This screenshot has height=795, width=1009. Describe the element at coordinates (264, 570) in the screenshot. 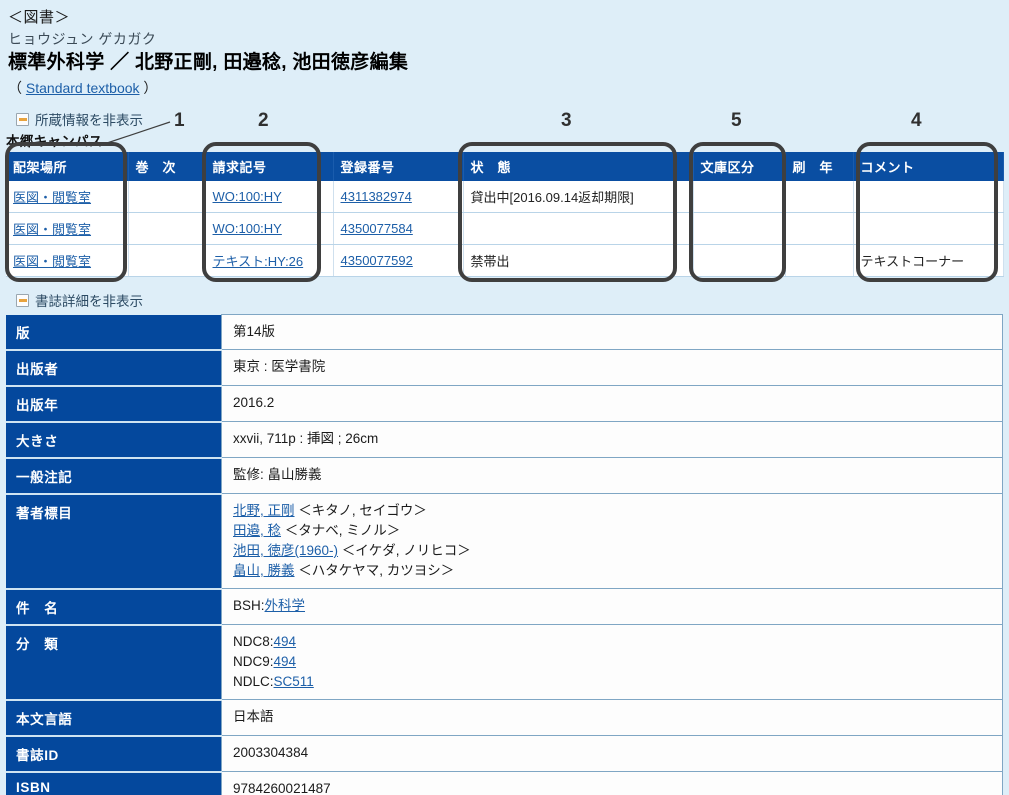

I see `author-link: 畠山, 勝義` at that location.